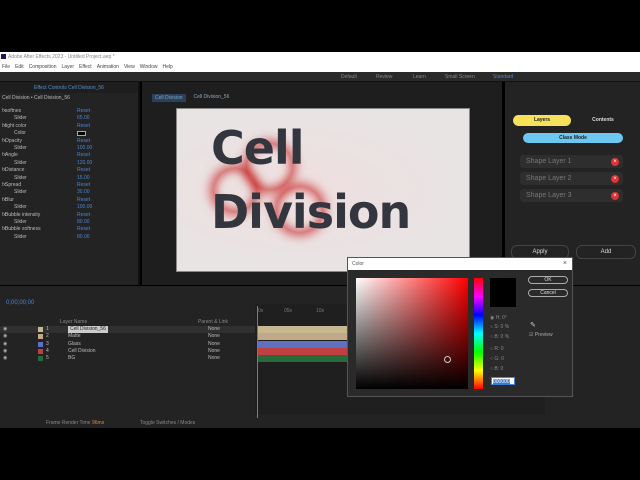  Describe the element at coordinates (499, 337) in the screenshot. I see `radio-b: ○ B: 0 %` at that location.